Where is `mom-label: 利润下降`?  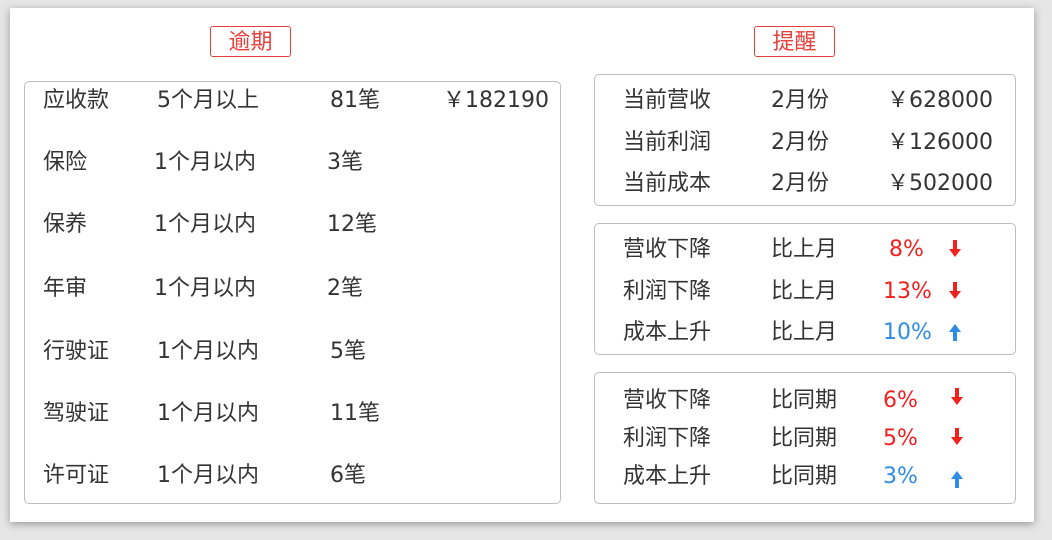
mom-label: 利润下降 is located at coordinates (667, 291).